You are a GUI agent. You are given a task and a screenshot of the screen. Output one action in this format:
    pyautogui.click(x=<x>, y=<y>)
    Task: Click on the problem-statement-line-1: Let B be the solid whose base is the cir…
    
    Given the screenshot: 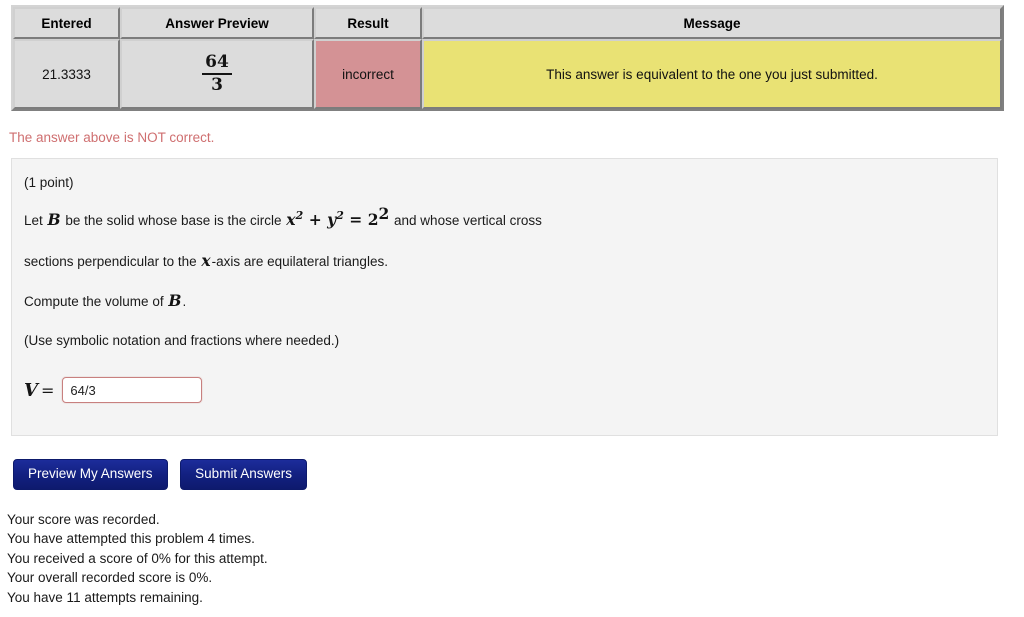 What is the action you would take?
    pyautogui.click(x=504, y=218)
    